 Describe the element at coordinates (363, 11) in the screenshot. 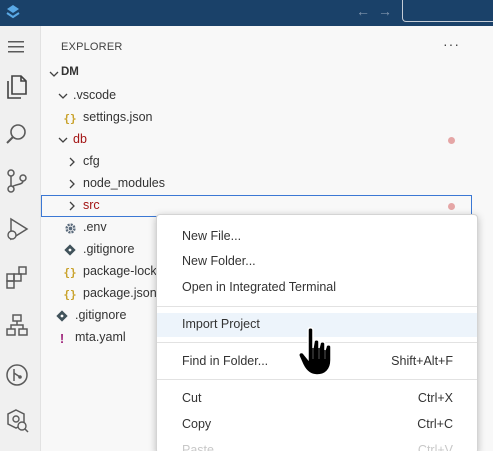

I see `arrow-left-icon: ←` at that location.